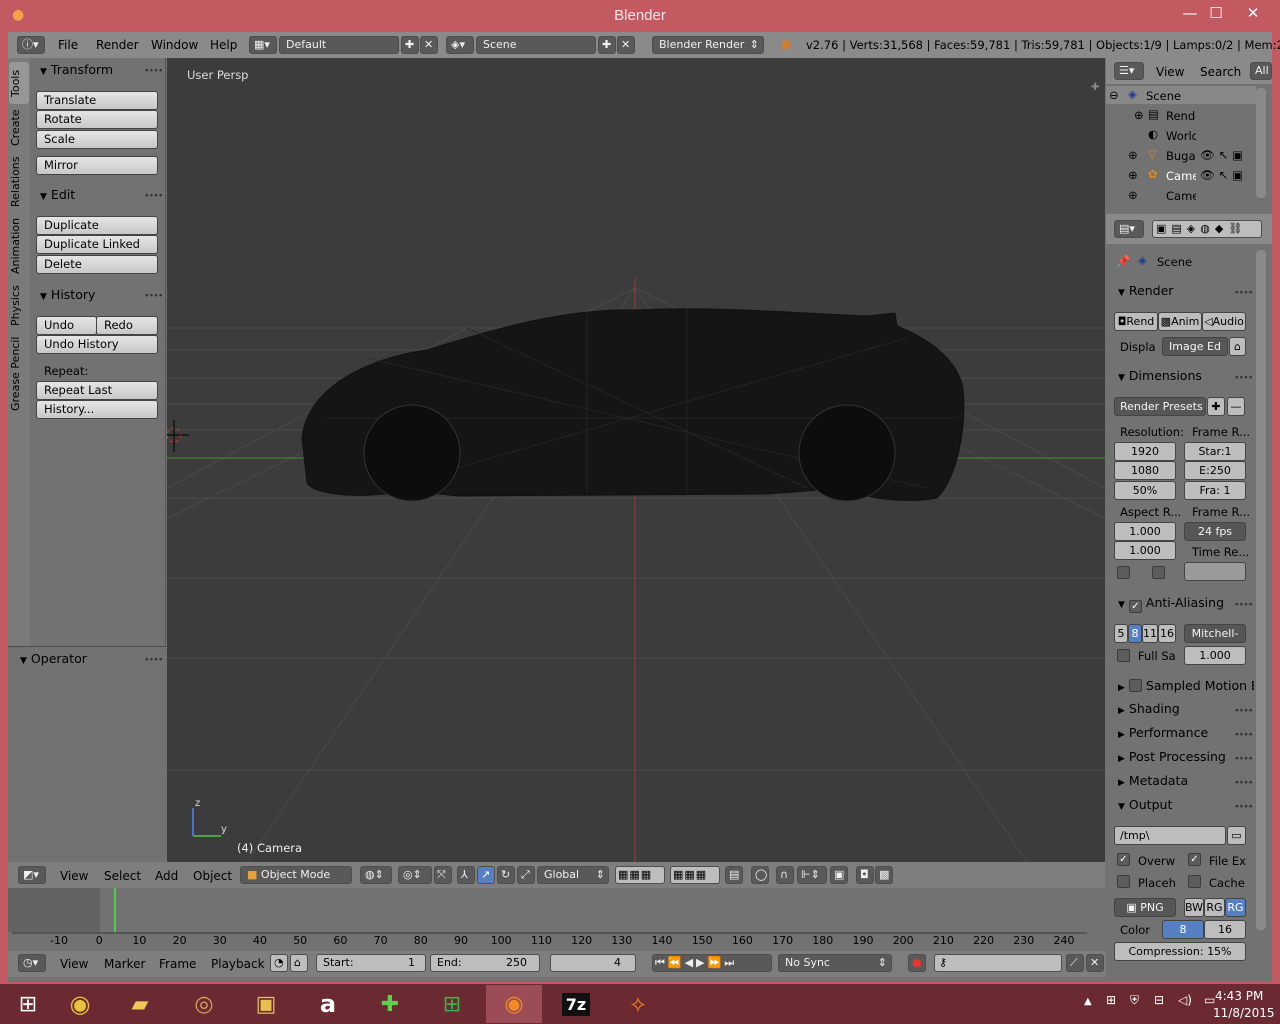  I want to click on tab-create: Create, so click(19, 128).